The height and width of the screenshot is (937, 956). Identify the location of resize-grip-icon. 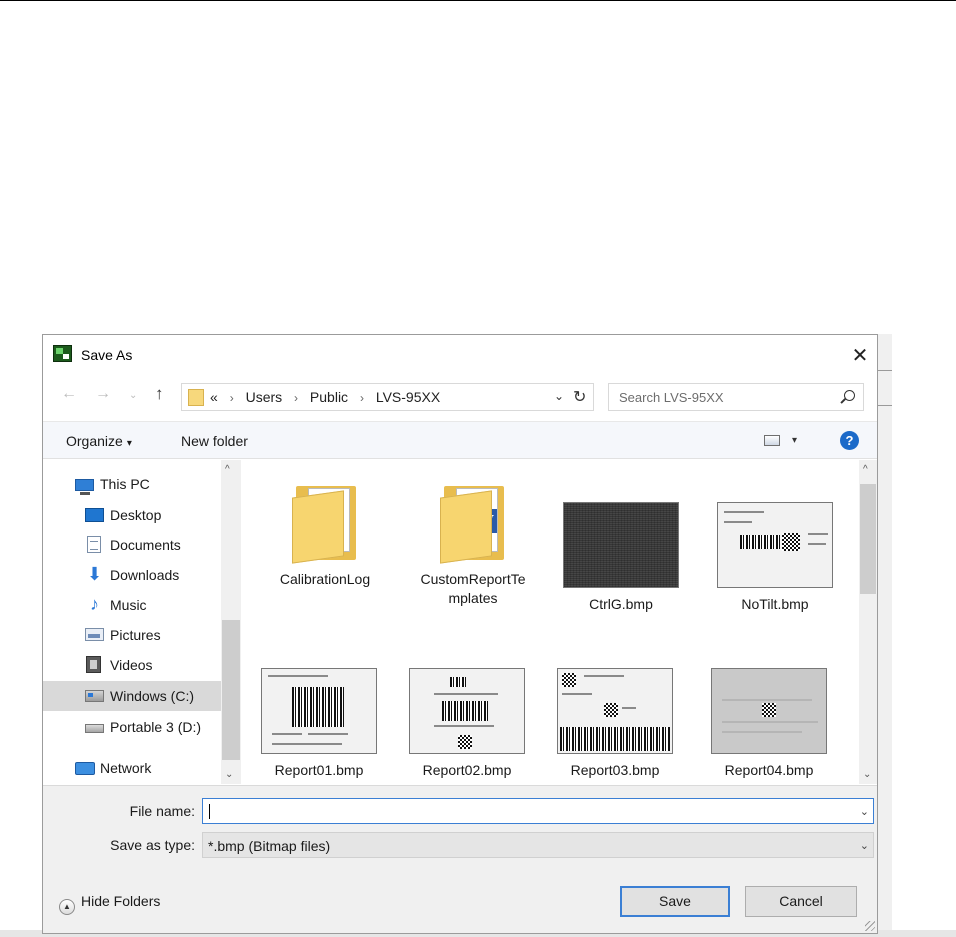
(870, 926).